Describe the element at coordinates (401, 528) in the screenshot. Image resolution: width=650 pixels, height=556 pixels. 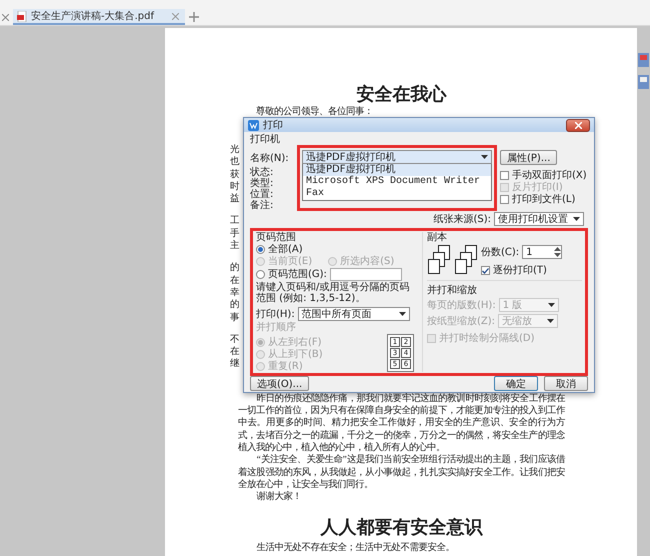
I see `section-heading: 人人都要有安全意识` at that location.